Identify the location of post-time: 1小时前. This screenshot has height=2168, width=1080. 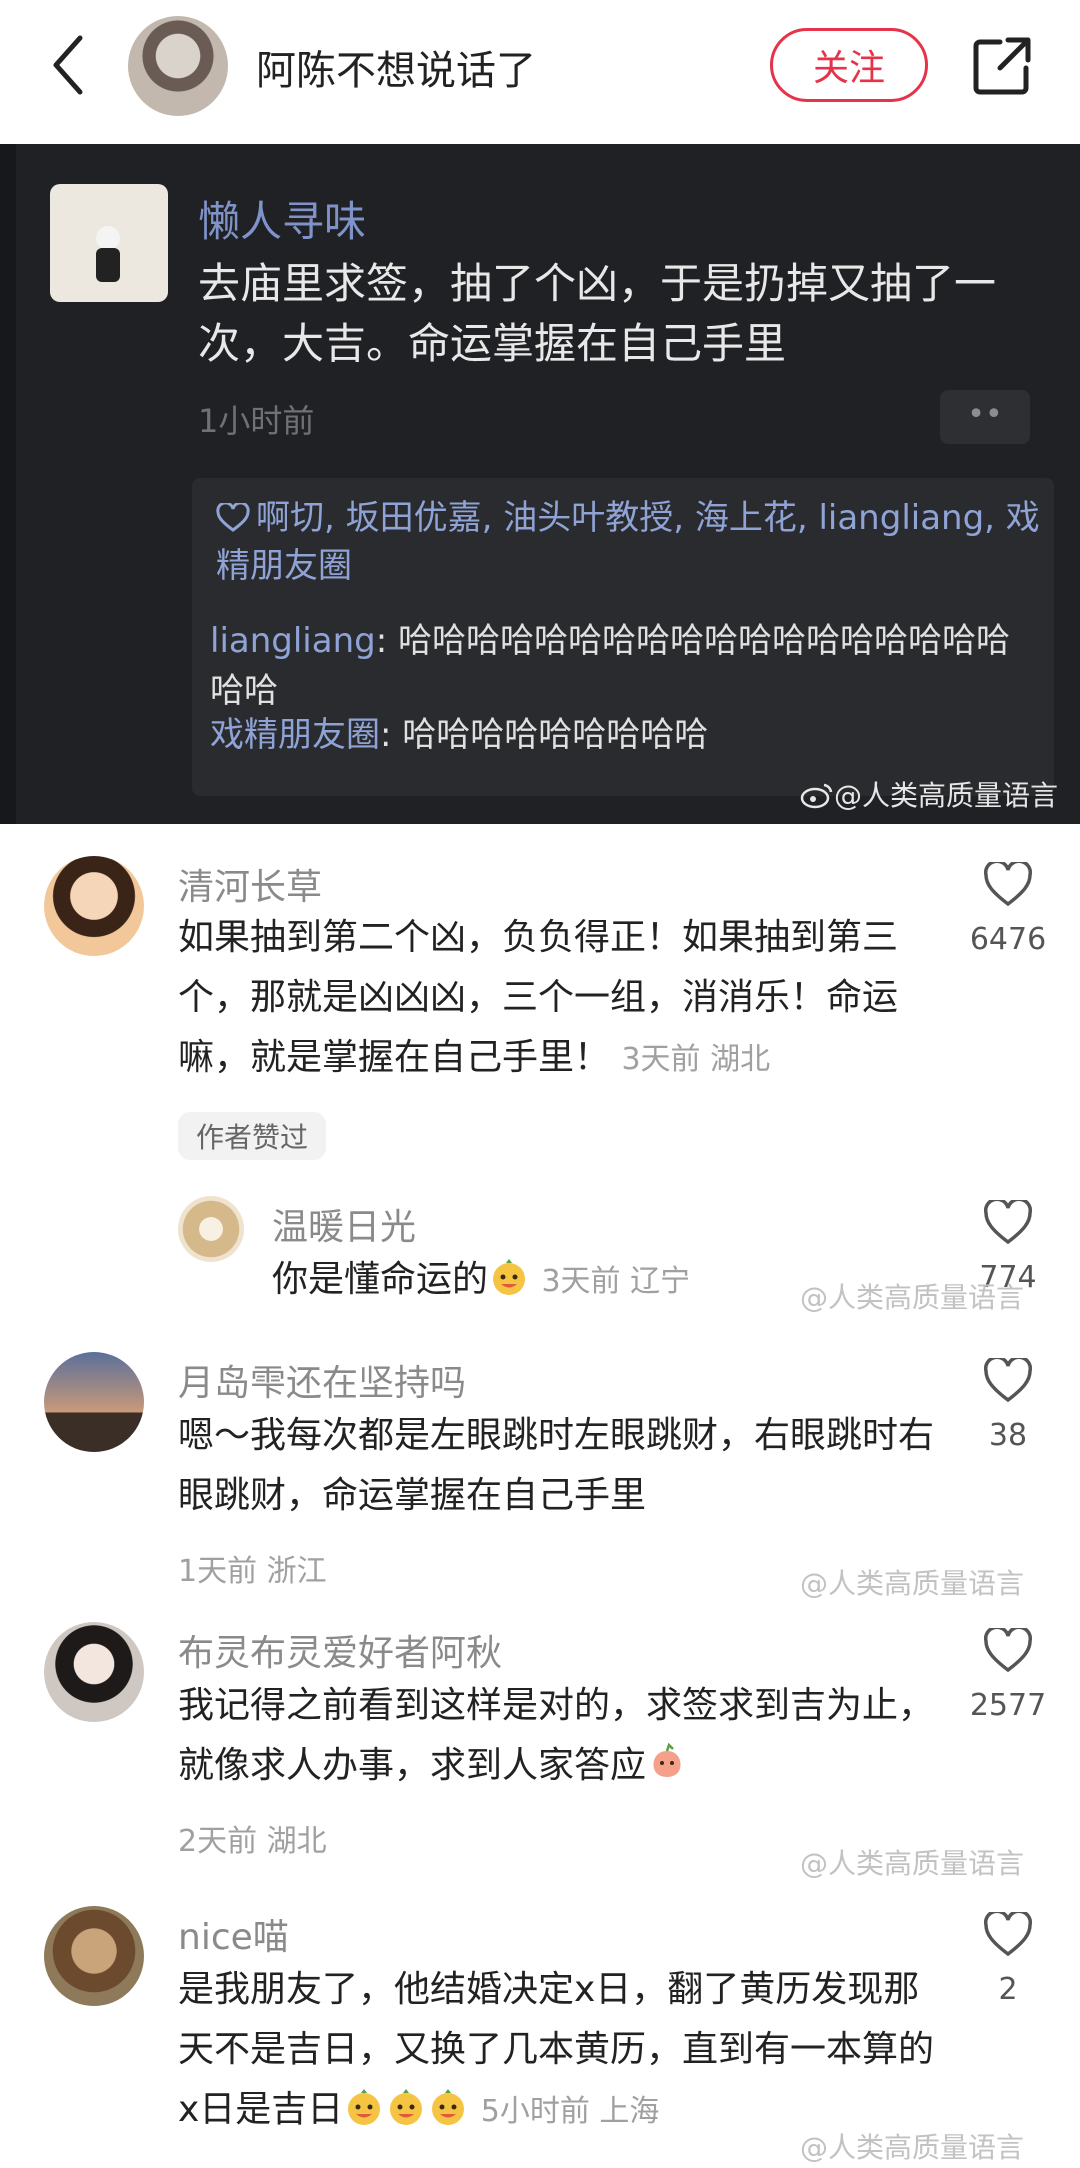
(256, 421).